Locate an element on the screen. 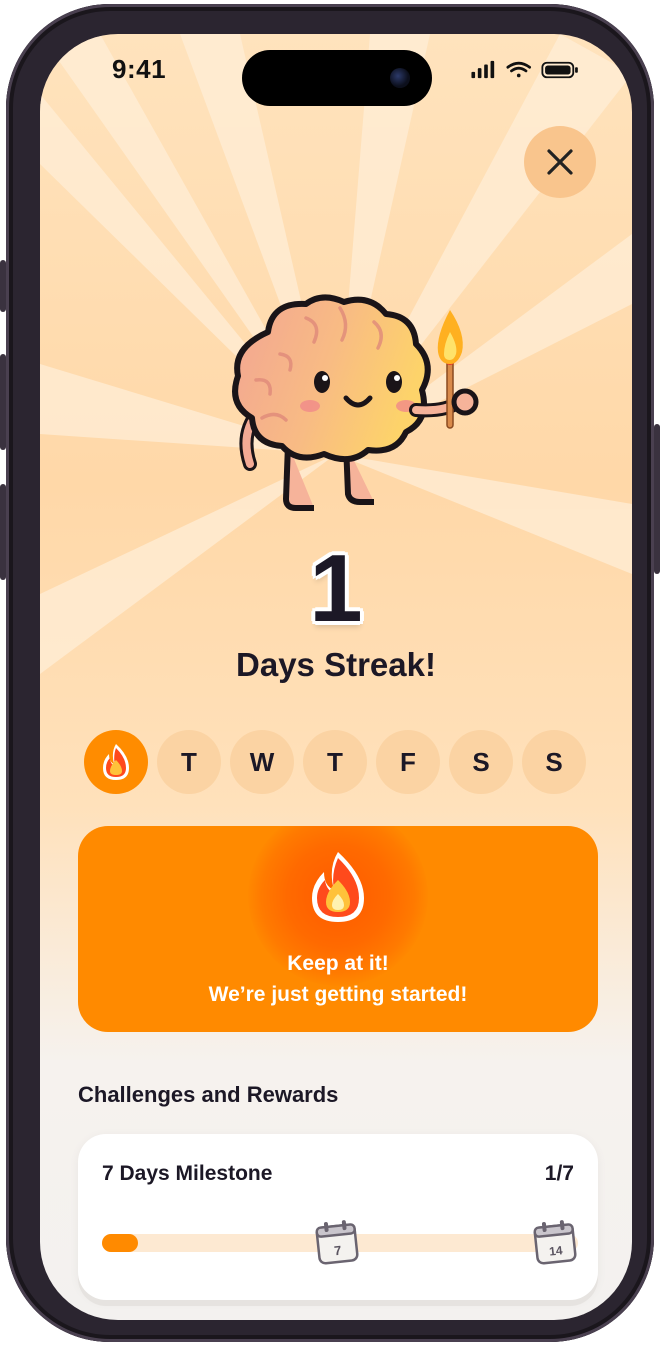 Image resolution: width=660 pixels, height=1348 pixels. streak-label: Days Streak! is located at coordinates (336, 664).